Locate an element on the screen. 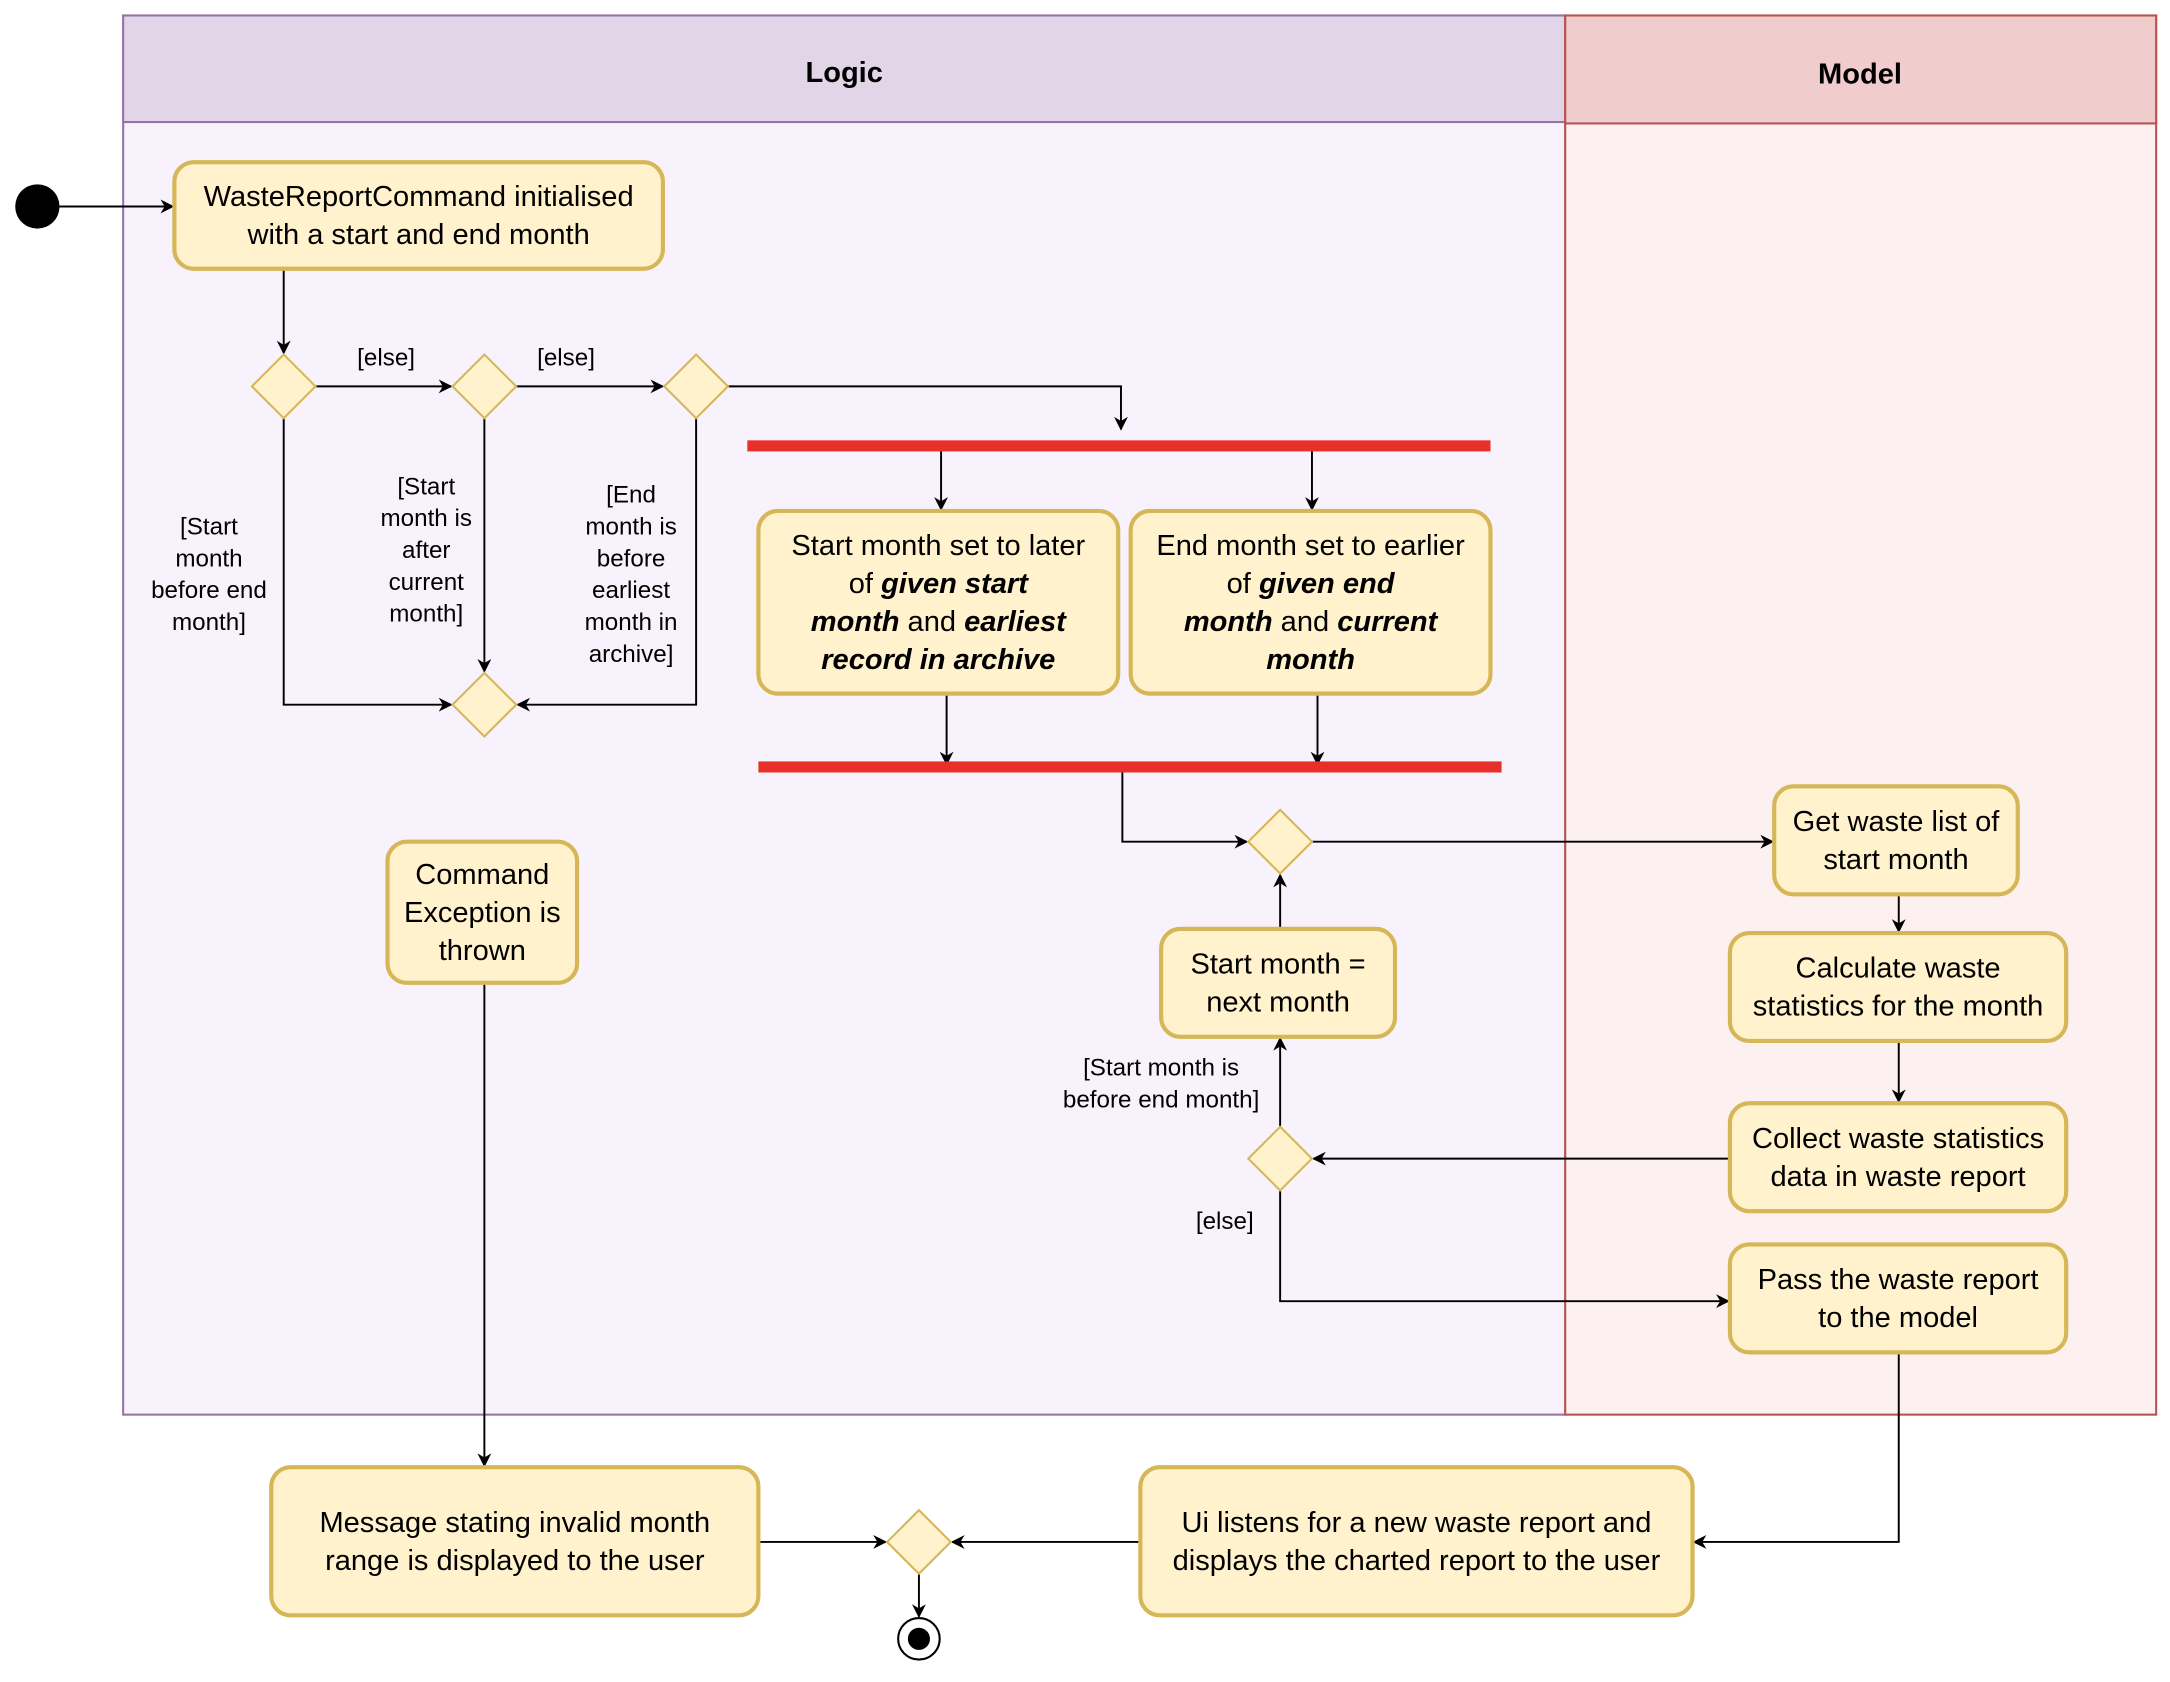 This screenshot has height=1682, width=2170. guard-line: [End is located at coordinates (631, 495).